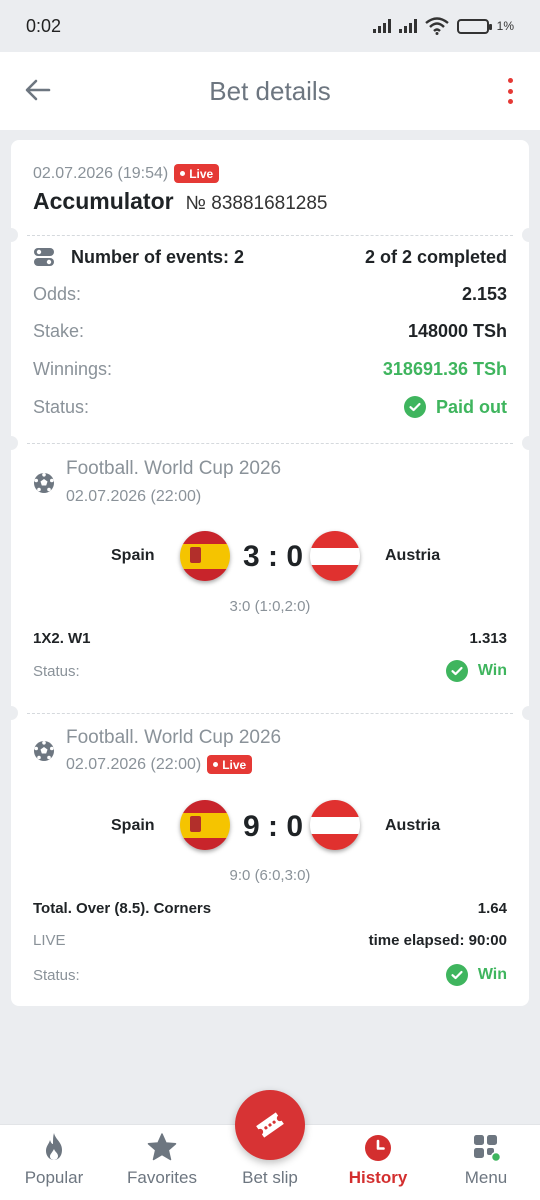 The image size is (540, 1200). Describe the element at coordinates (270, 638) in the screenshot. I see `market-row: 1X2. W1 1.313` at that location.